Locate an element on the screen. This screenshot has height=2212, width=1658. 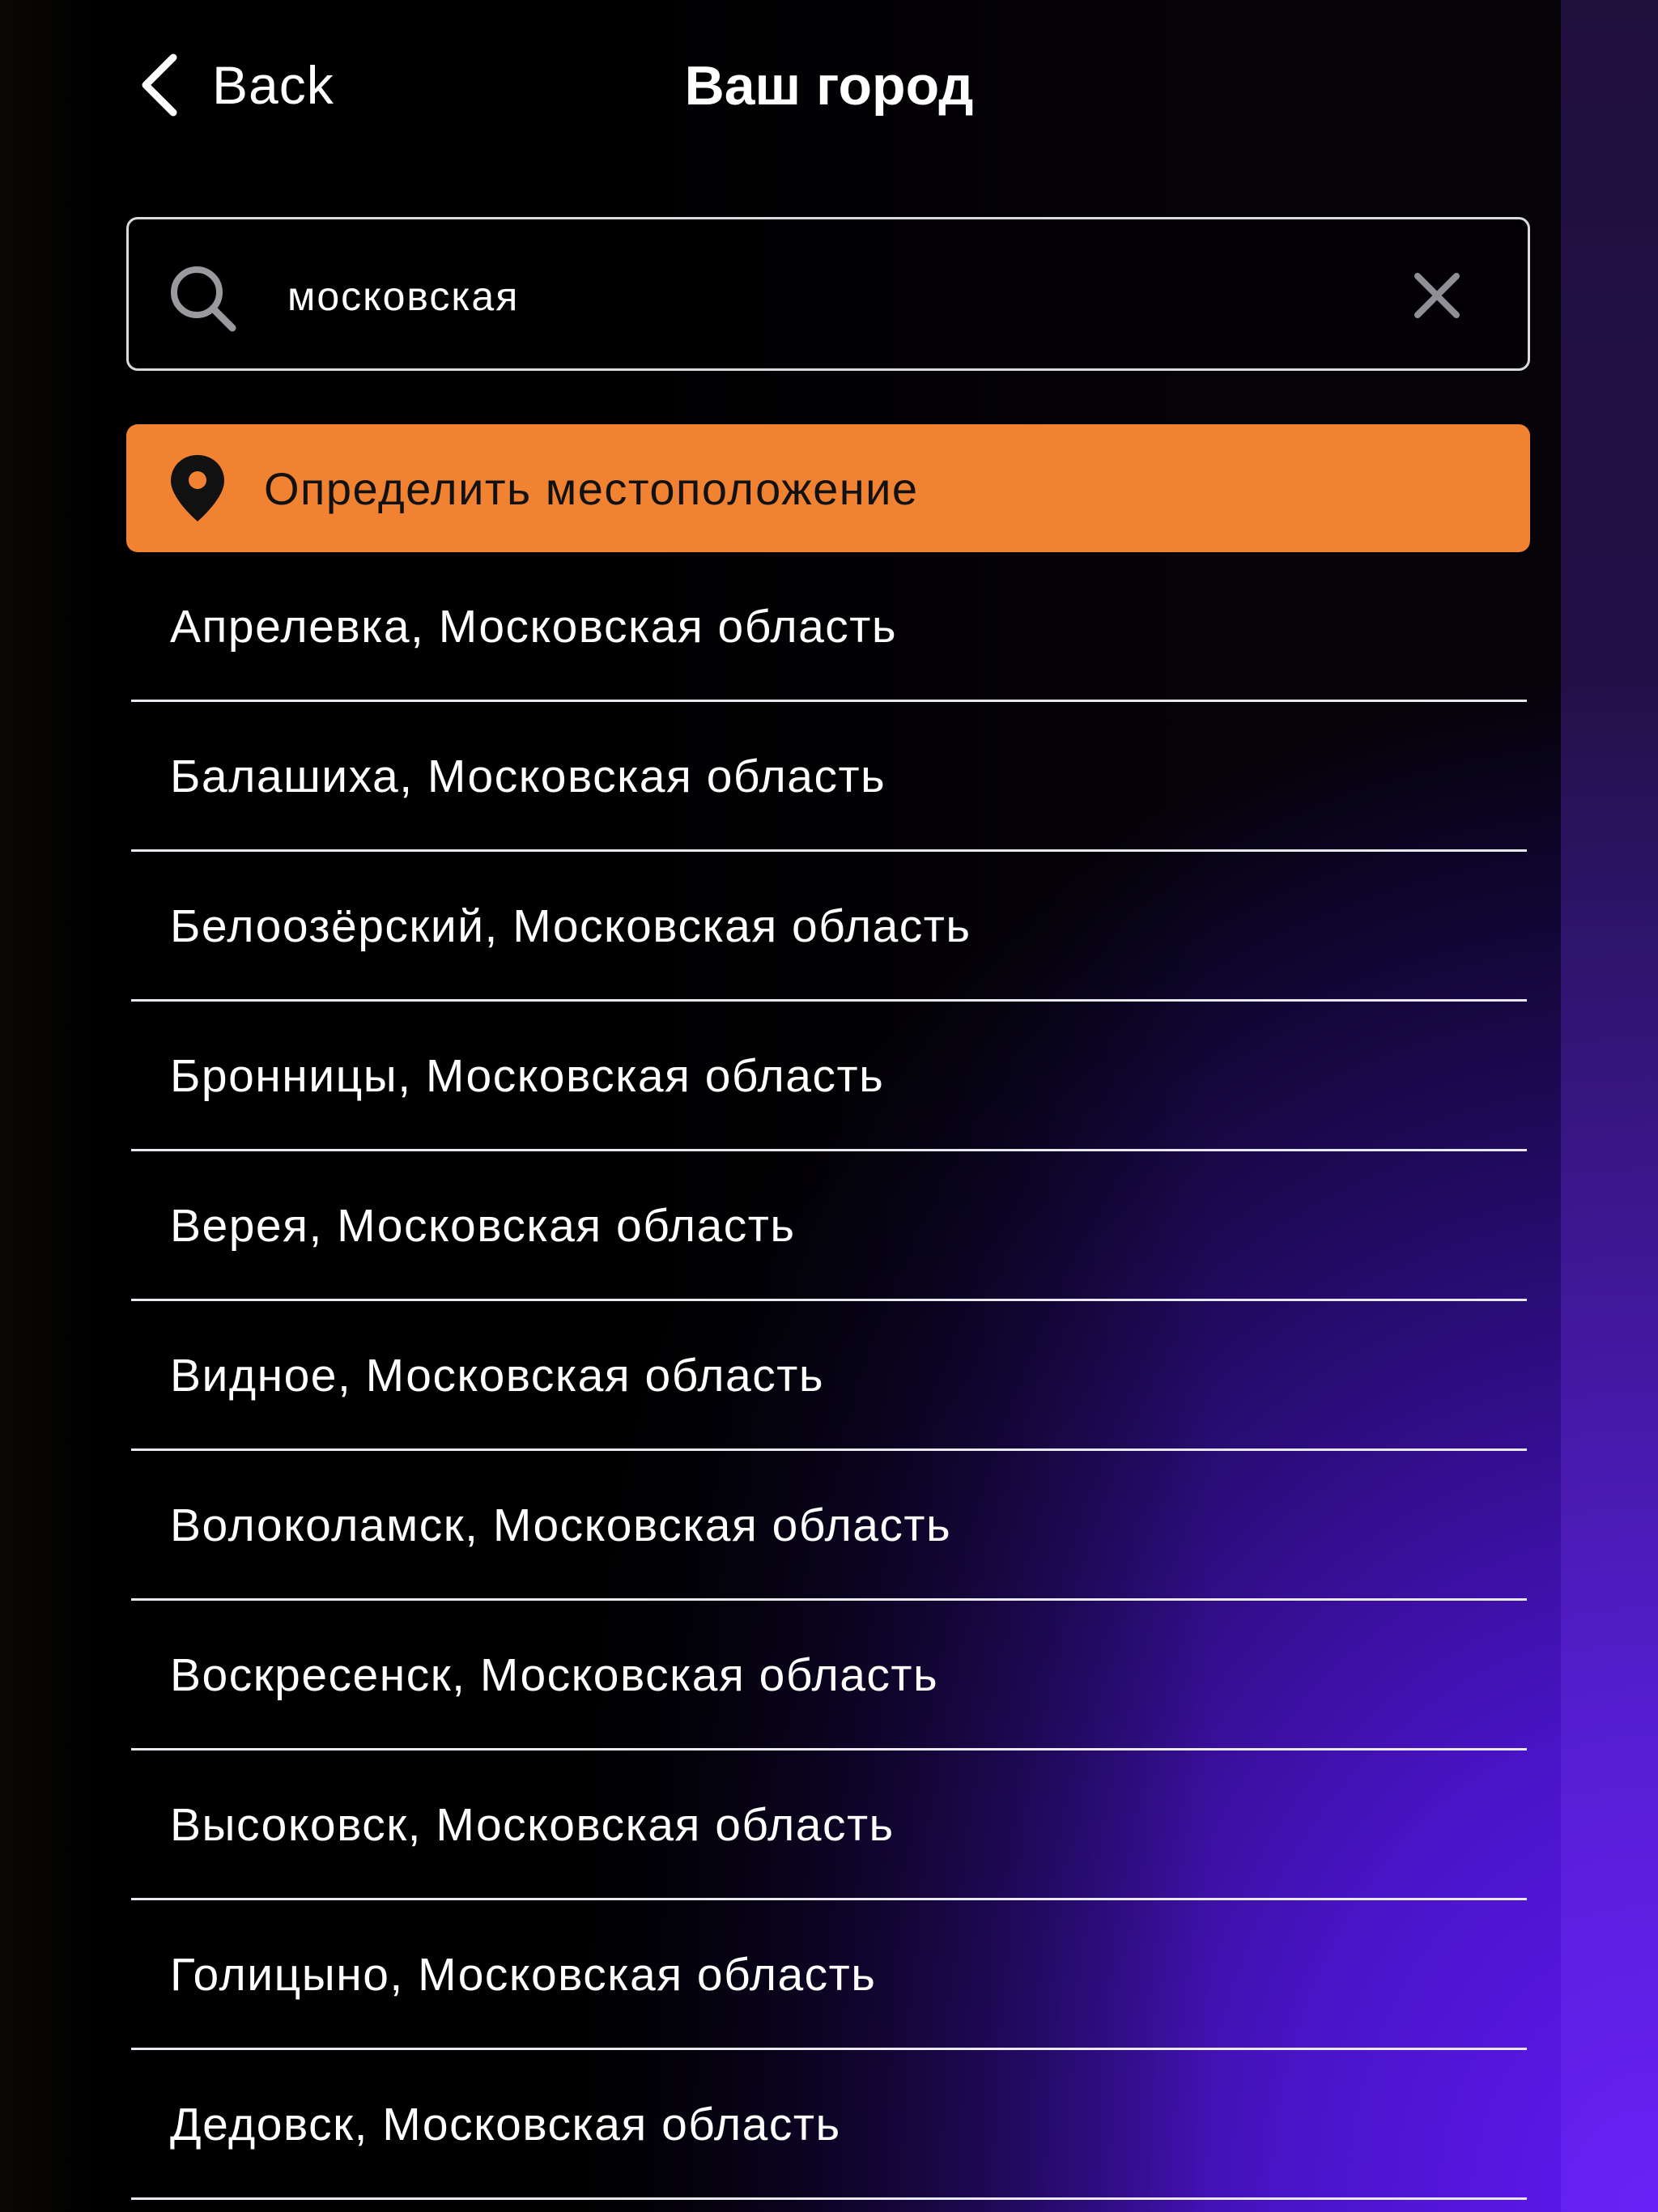
city-list-item: Балашиха, Московская область is located at coordinates (829, 777).